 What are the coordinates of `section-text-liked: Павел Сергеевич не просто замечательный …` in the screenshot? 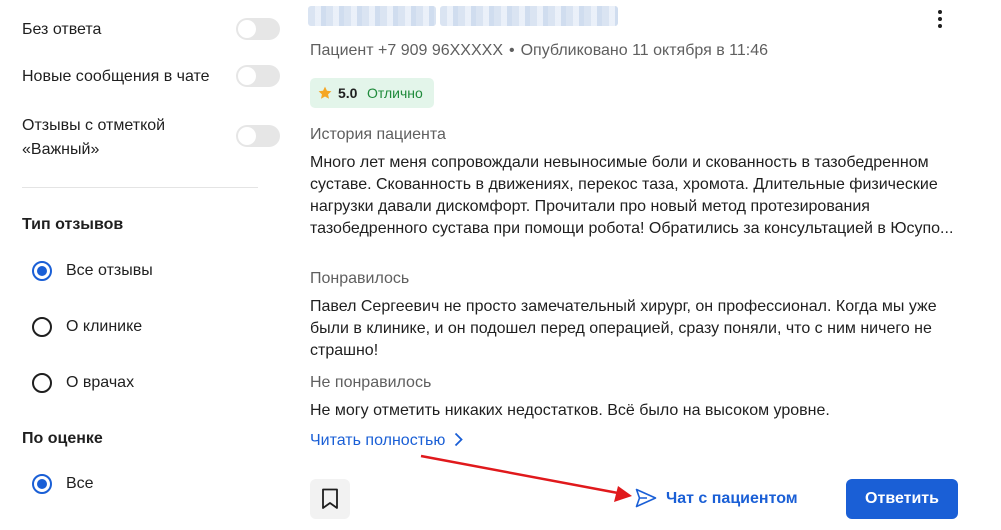 It's located at (623, 328).